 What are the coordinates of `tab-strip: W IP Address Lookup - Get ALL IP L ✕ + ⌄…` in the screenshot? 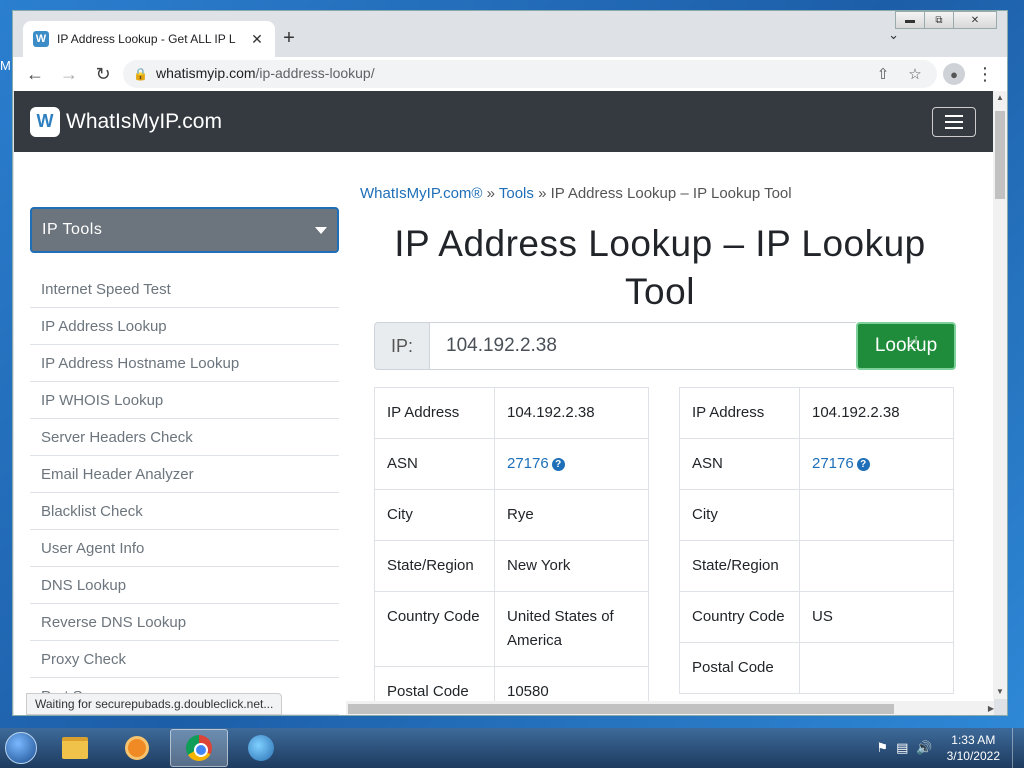 It's located at (510, 34).